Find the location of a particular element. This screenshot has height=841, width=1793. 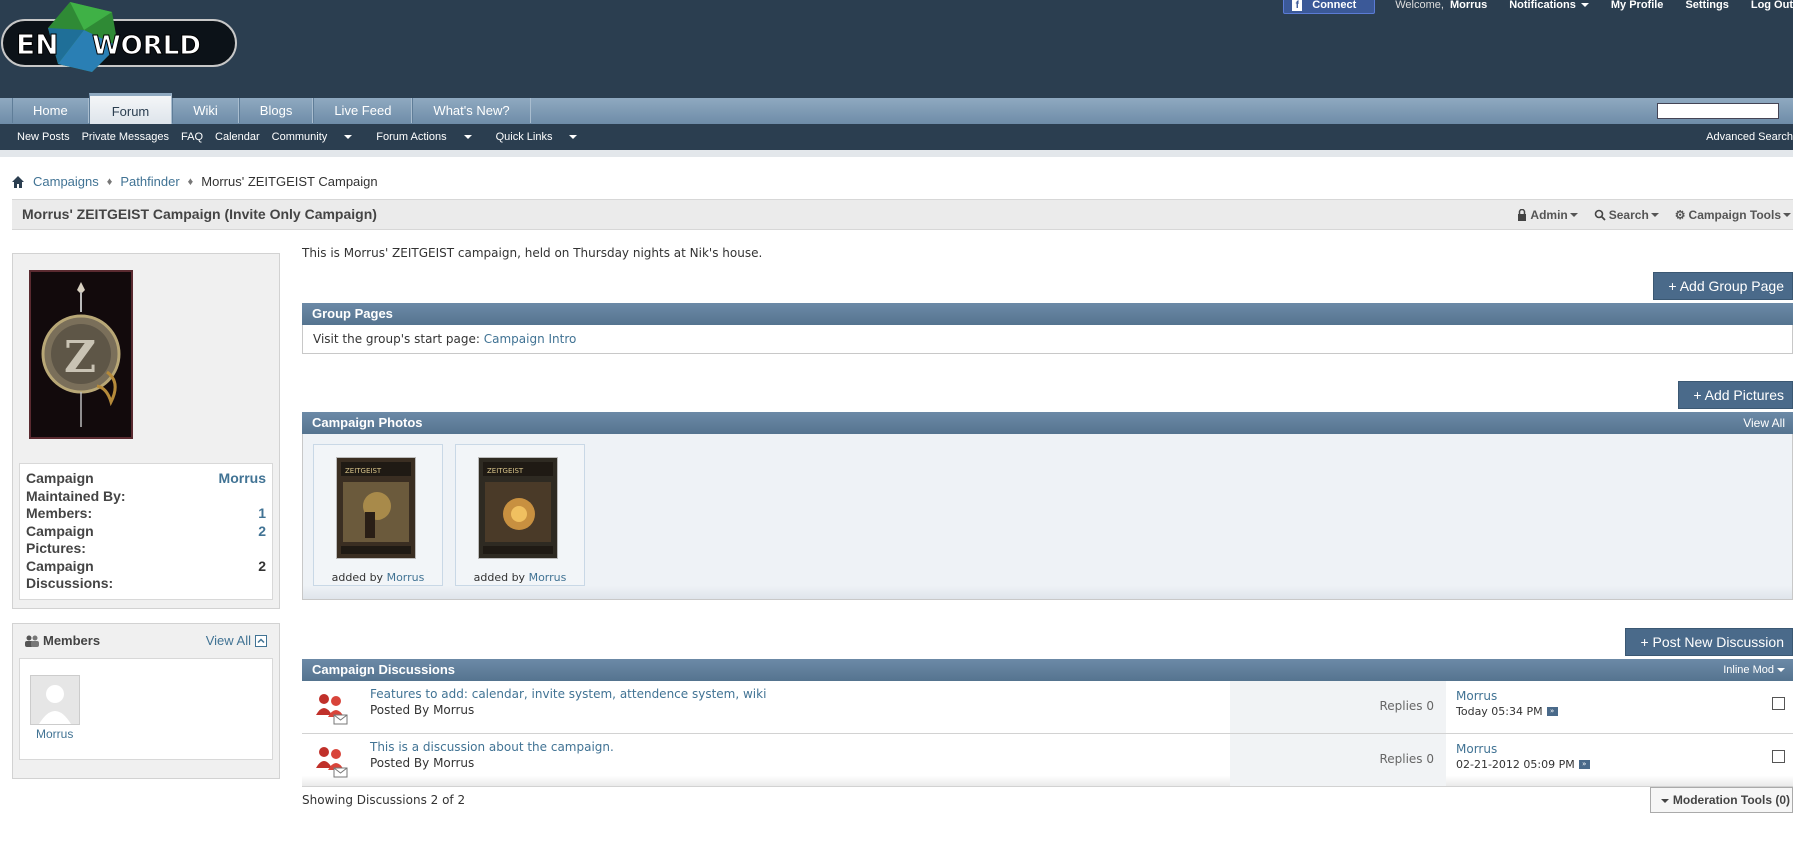

quick-links-menu: Quick Links is located at coordinates (543, 137).